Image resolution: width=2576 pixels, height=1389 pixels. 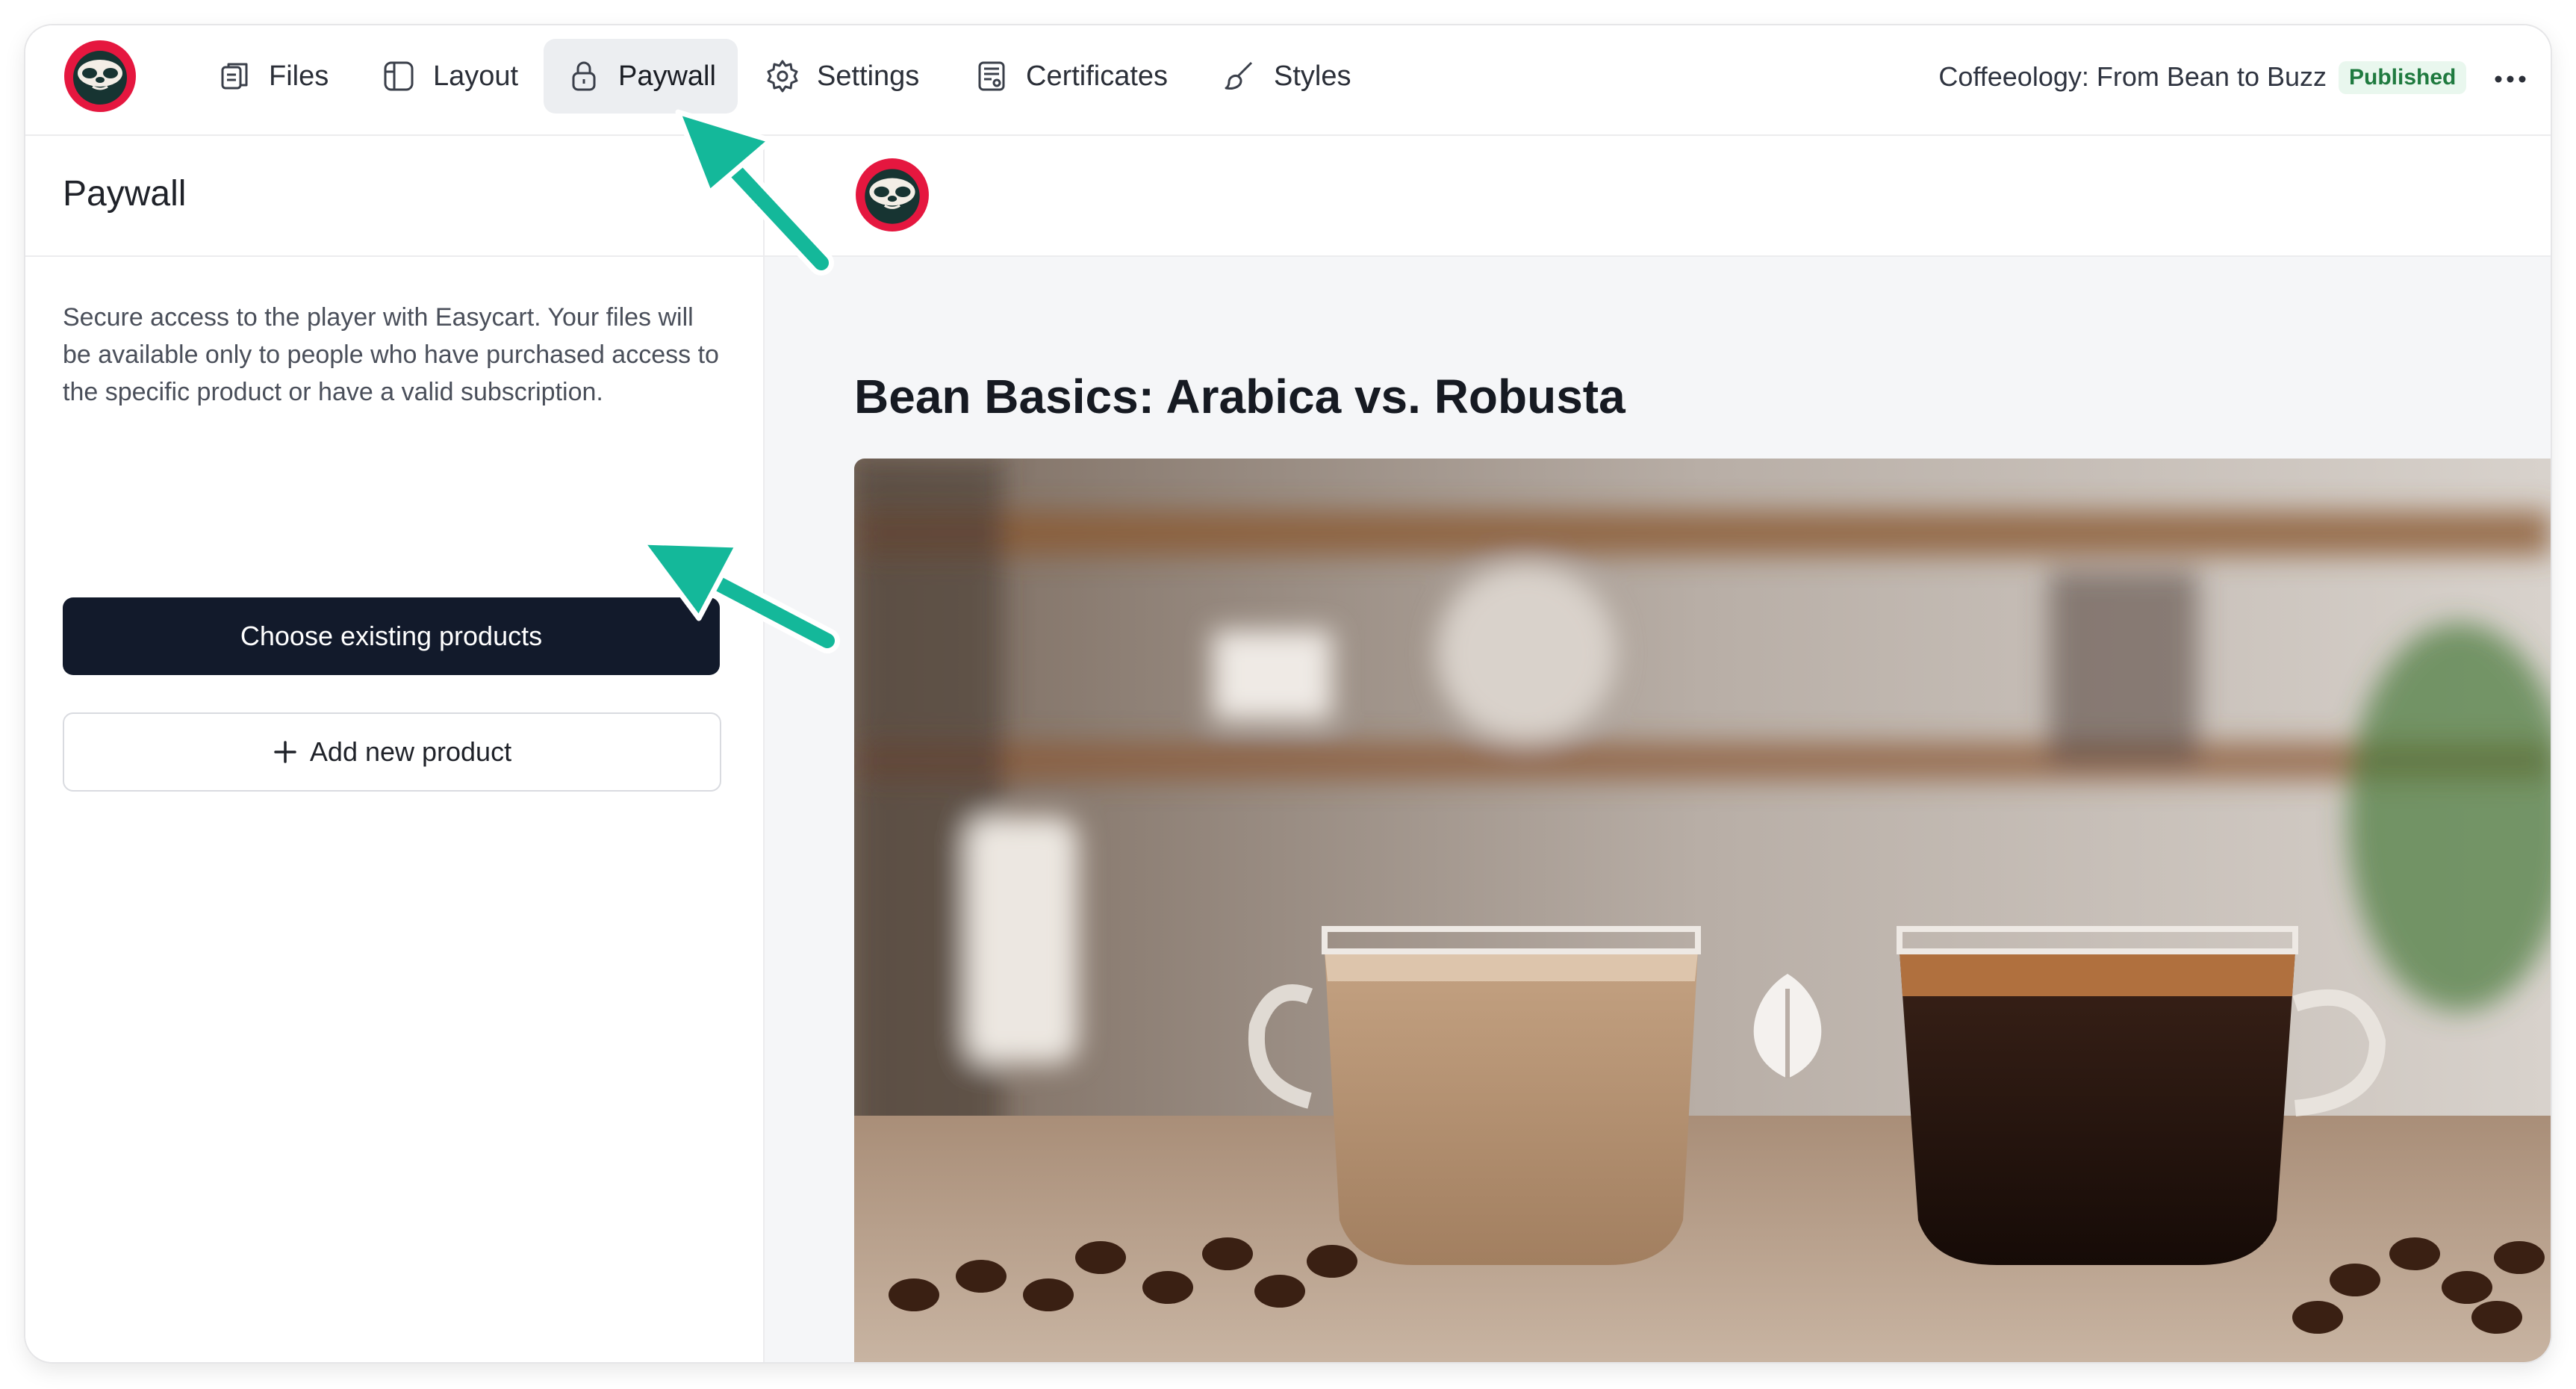 I want to click on layout-icon, so click(x=399, y=76).